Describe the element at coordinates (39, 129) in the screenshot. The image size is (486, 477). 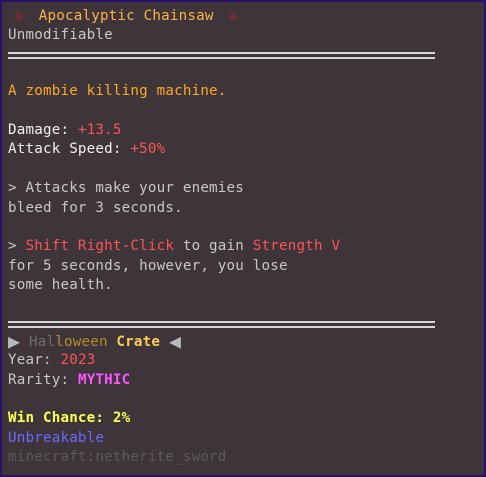
I see `damage-label: Damage:` at that location.